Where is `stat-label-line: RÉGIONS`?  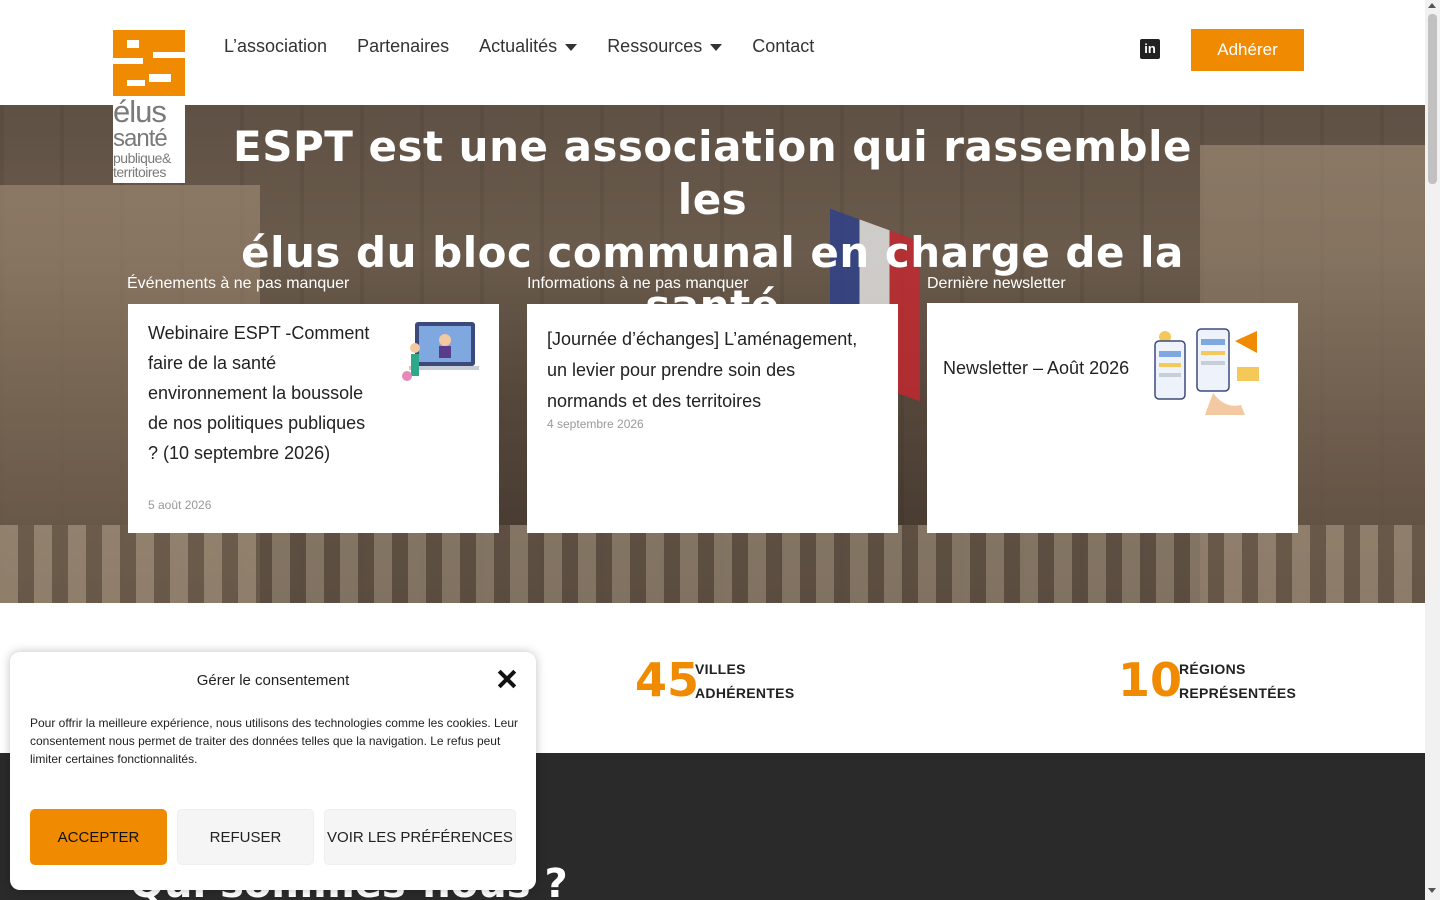
stat-label-line: RÉGIONS is located at coordinates (1212, 669).